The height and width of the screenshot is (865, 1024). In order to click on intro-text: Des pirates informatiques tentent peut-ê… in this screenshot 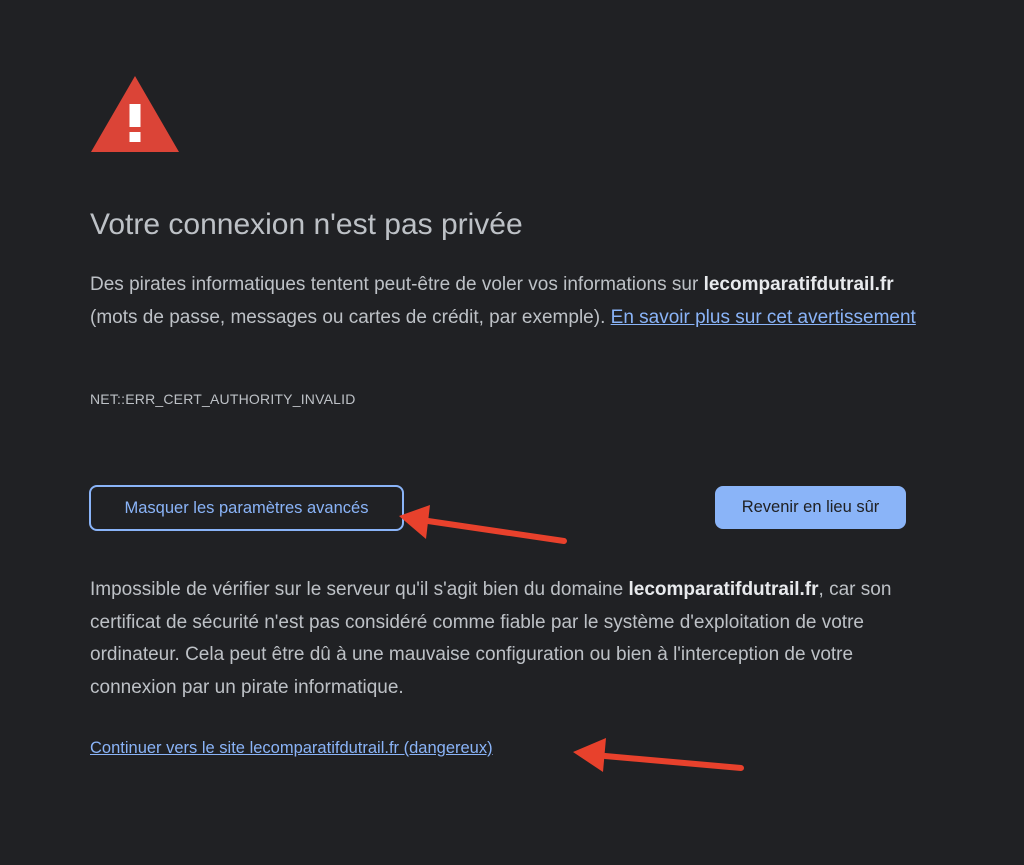, I will do `click(505, 301)`.